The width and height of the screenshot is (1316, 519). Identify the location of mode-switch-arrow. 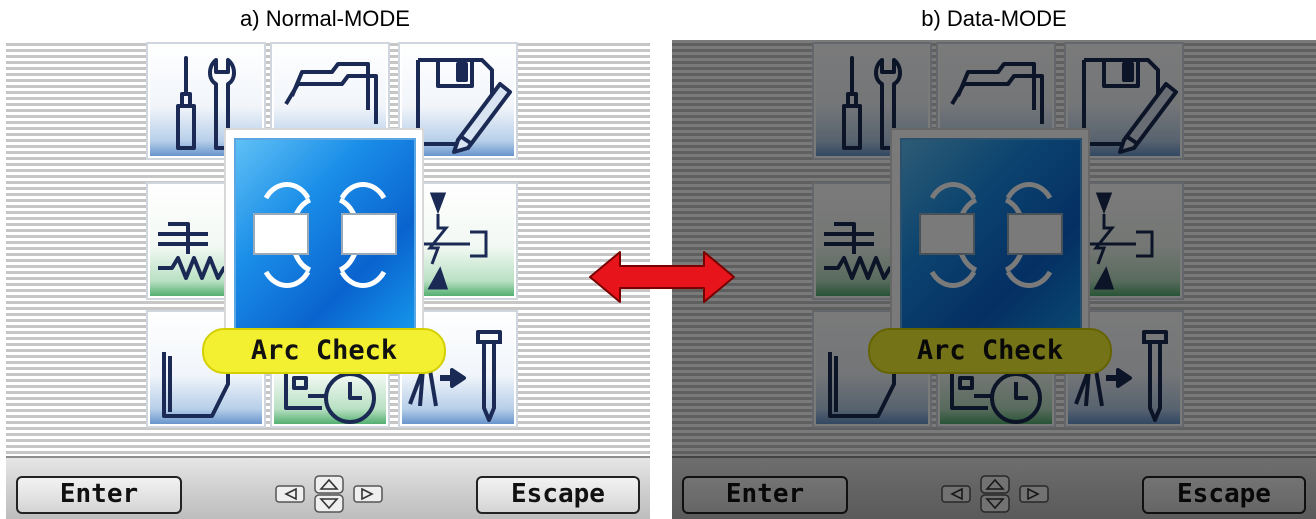
(662, 277).